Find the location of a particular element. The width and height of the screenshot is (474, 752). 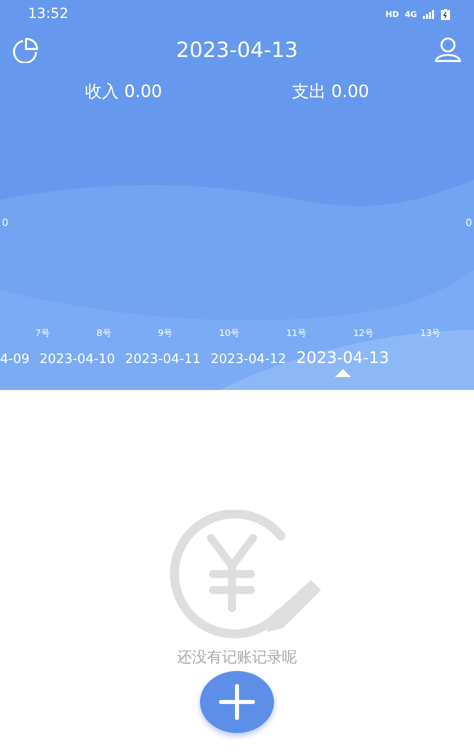

day-label: 7号 is located at coordinates (42, 334).